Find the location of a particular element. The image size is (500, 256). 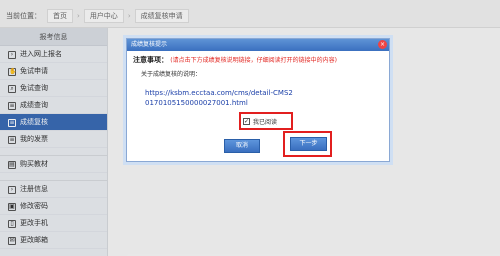

notice-title: 注意事项： is located at coordinates (150, 60).